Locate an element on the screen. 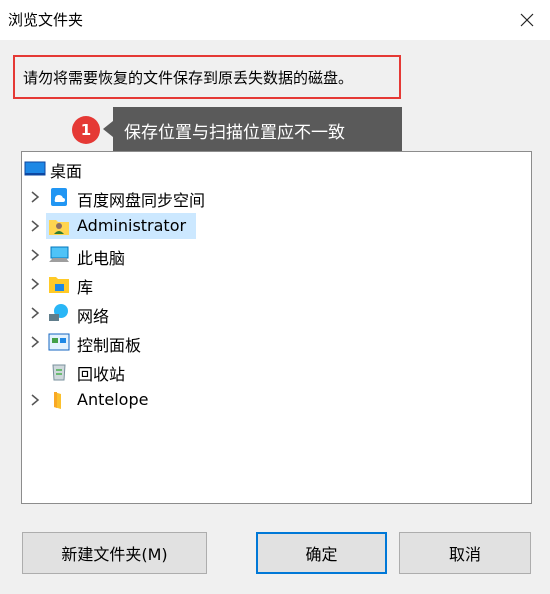  tree-item-network: 网络 is located at coordinates (82, 313).